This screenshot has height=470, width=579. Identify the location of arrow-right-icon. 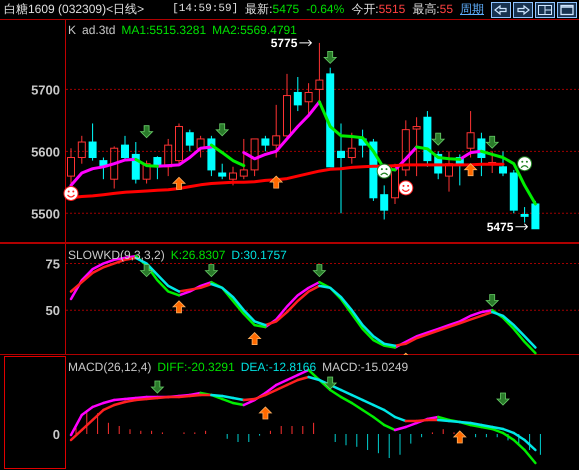
(523, 10).